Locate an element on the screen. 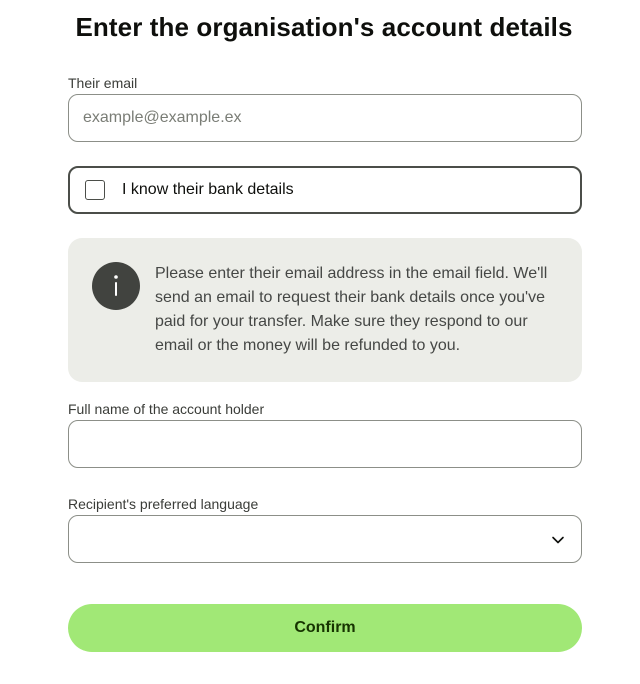 Image resolution: width=640 pixels, height=684 pixels. email-input is located at coordinates (325, 118).